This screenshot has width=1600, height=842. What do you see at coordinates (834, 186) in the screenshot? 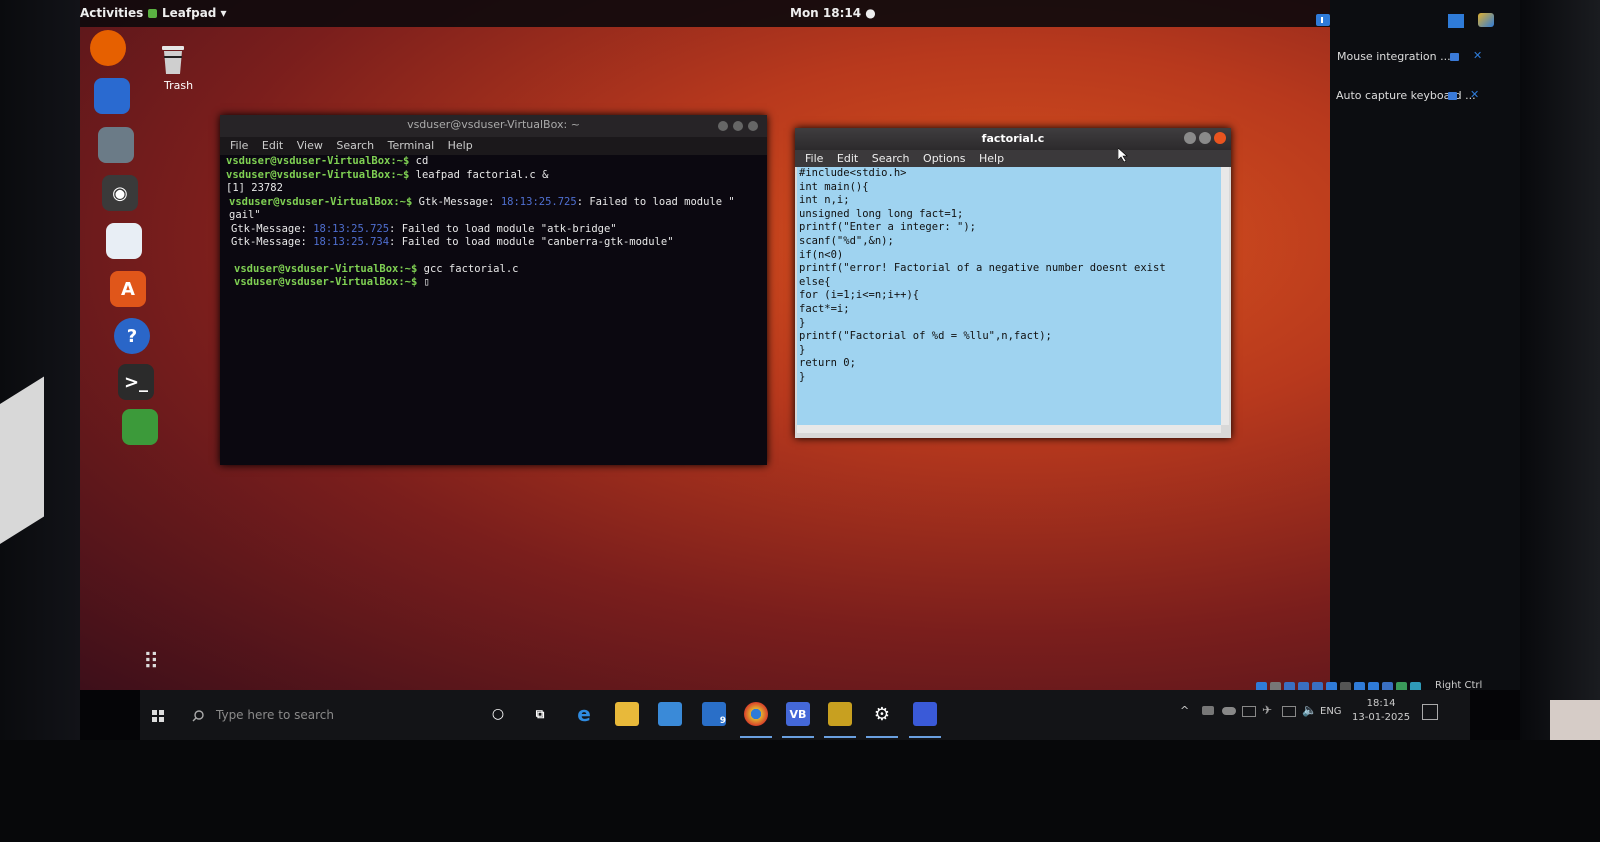
I see `code-line: int main(){` at bounding box center [834, 186].